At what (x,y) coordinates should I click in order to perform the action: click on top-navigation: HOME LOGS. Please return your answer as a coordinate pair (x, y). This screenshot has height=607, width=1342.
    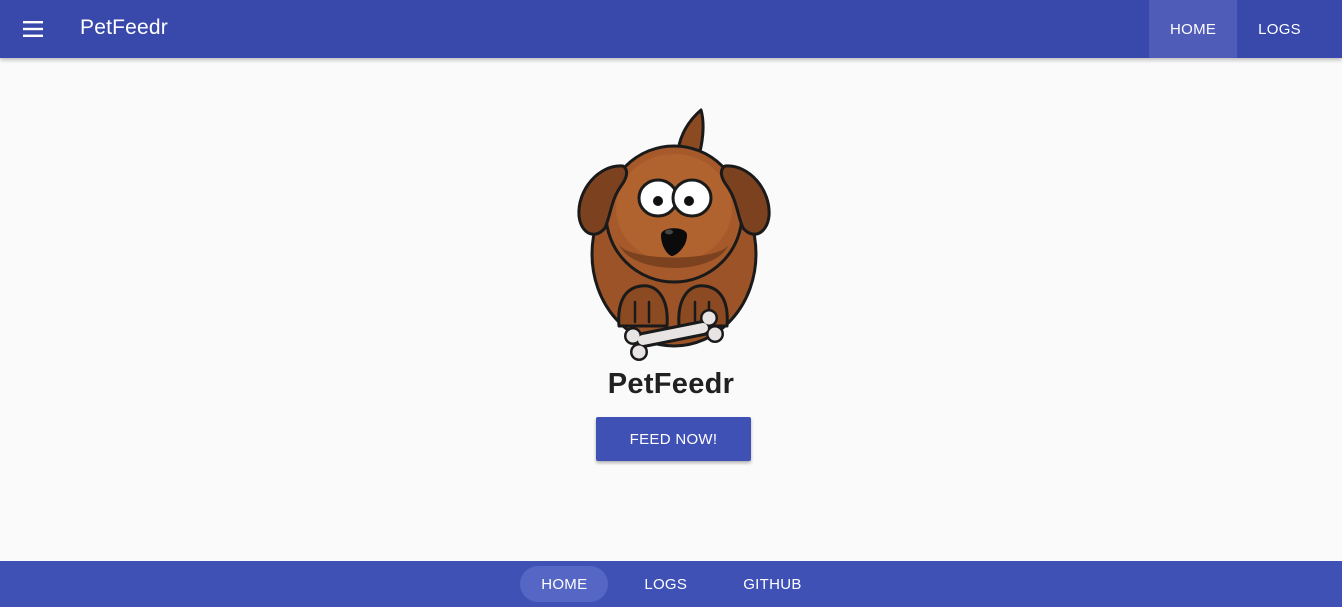
    Looking at the image, I should click on (1235, 29).